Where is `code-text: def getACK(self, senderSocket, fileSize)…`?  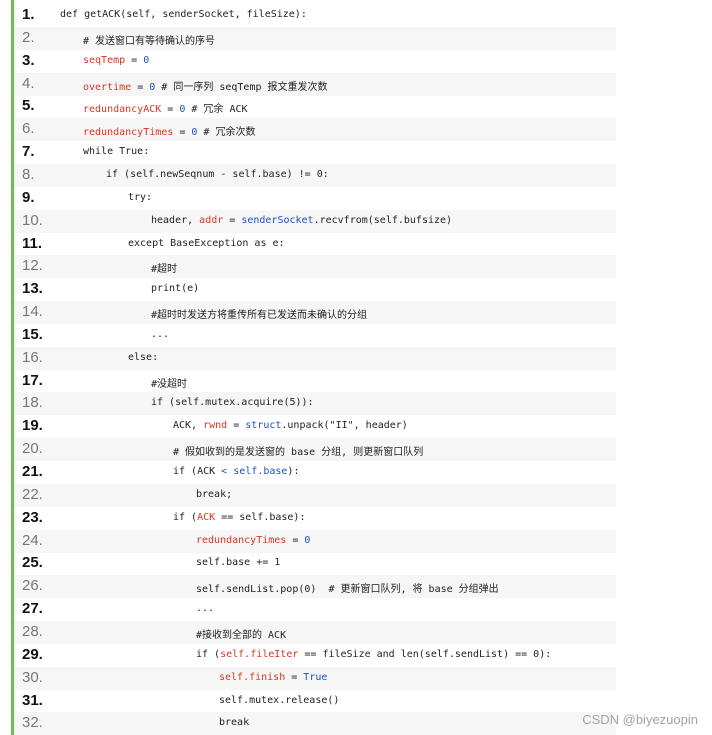 code-text: def getACK(self, senderSocket, fileSize)… is located at coordinates (183, 14).